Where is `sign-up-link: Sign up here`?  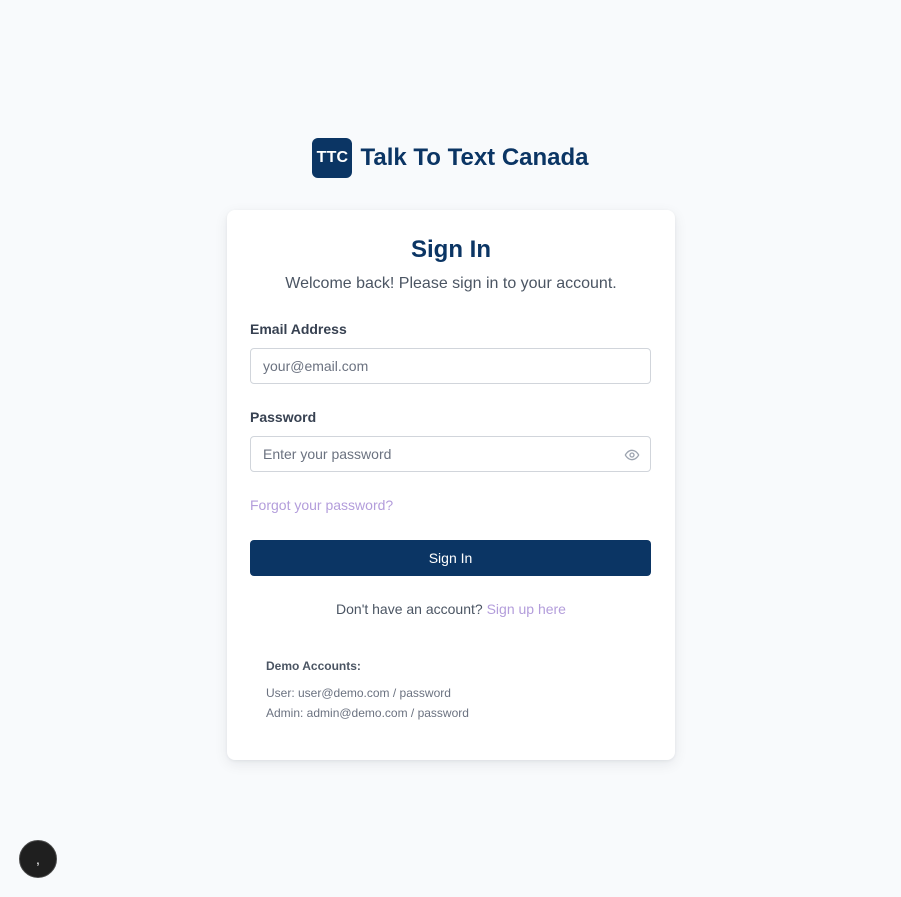 sign-up-link: Sign up here is located at coordinates (526, 609).